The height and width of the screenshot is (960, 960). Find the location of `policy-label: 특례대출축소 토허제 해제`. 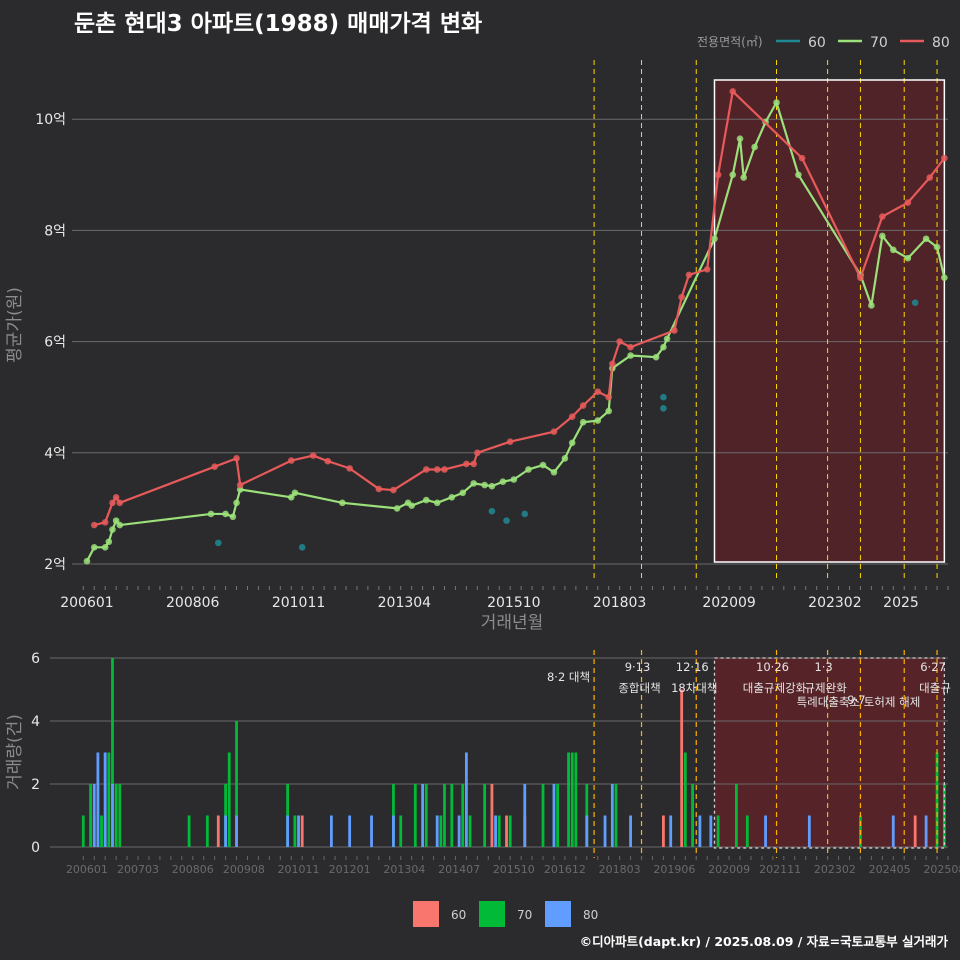

policy-label: 특례대출축소 토허제 해제 is located at coordinates (859, 702).